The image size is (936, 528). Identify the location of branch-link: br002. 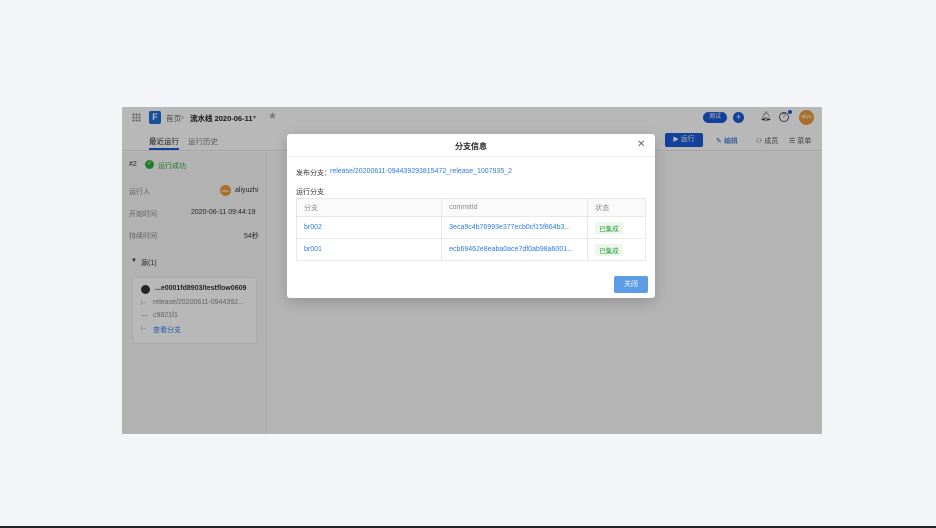
(313, 227).